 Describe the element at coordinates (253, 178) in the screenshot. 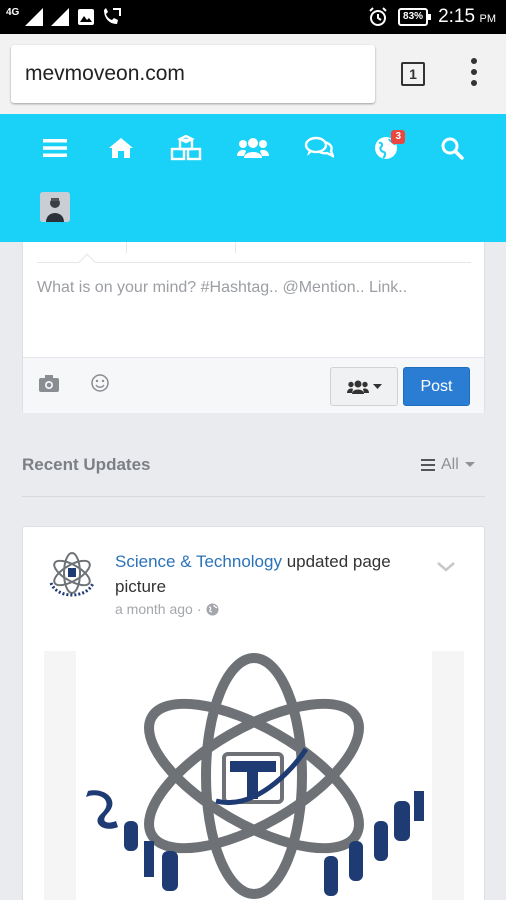

I see `site-header: 3` at that location.